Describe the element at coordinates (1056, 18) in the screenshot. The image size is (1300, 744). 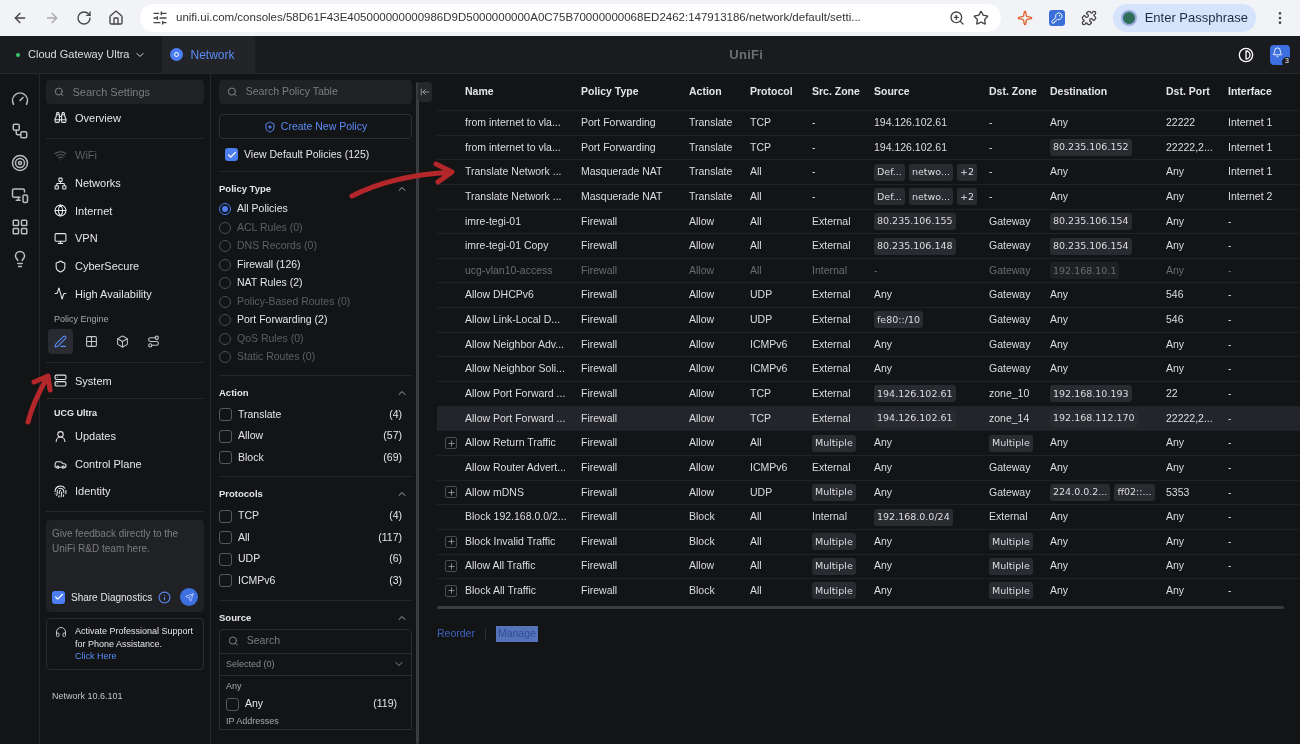
I see `key-icon` at that location.